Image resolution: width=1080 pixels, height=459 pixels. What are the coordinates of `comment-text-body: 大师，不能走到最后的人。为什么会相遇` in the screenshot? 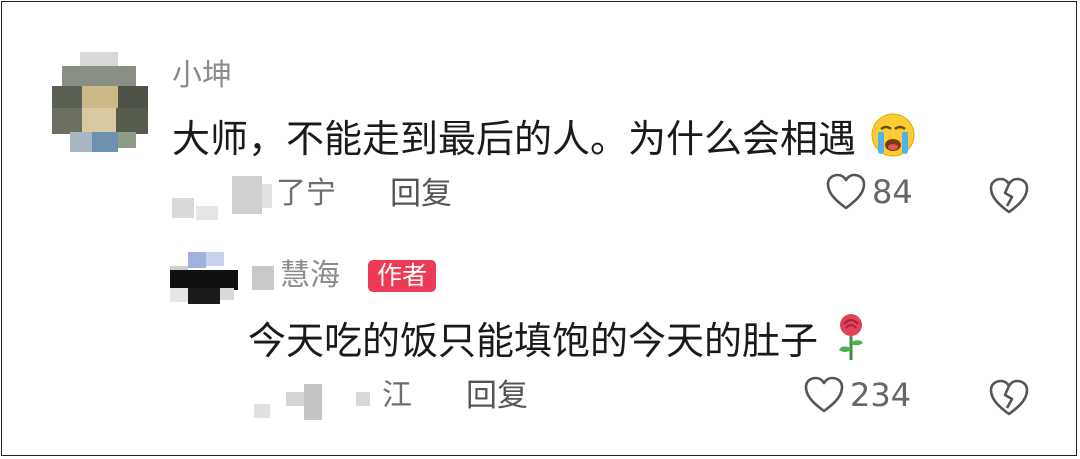 It's located at (514, 139).